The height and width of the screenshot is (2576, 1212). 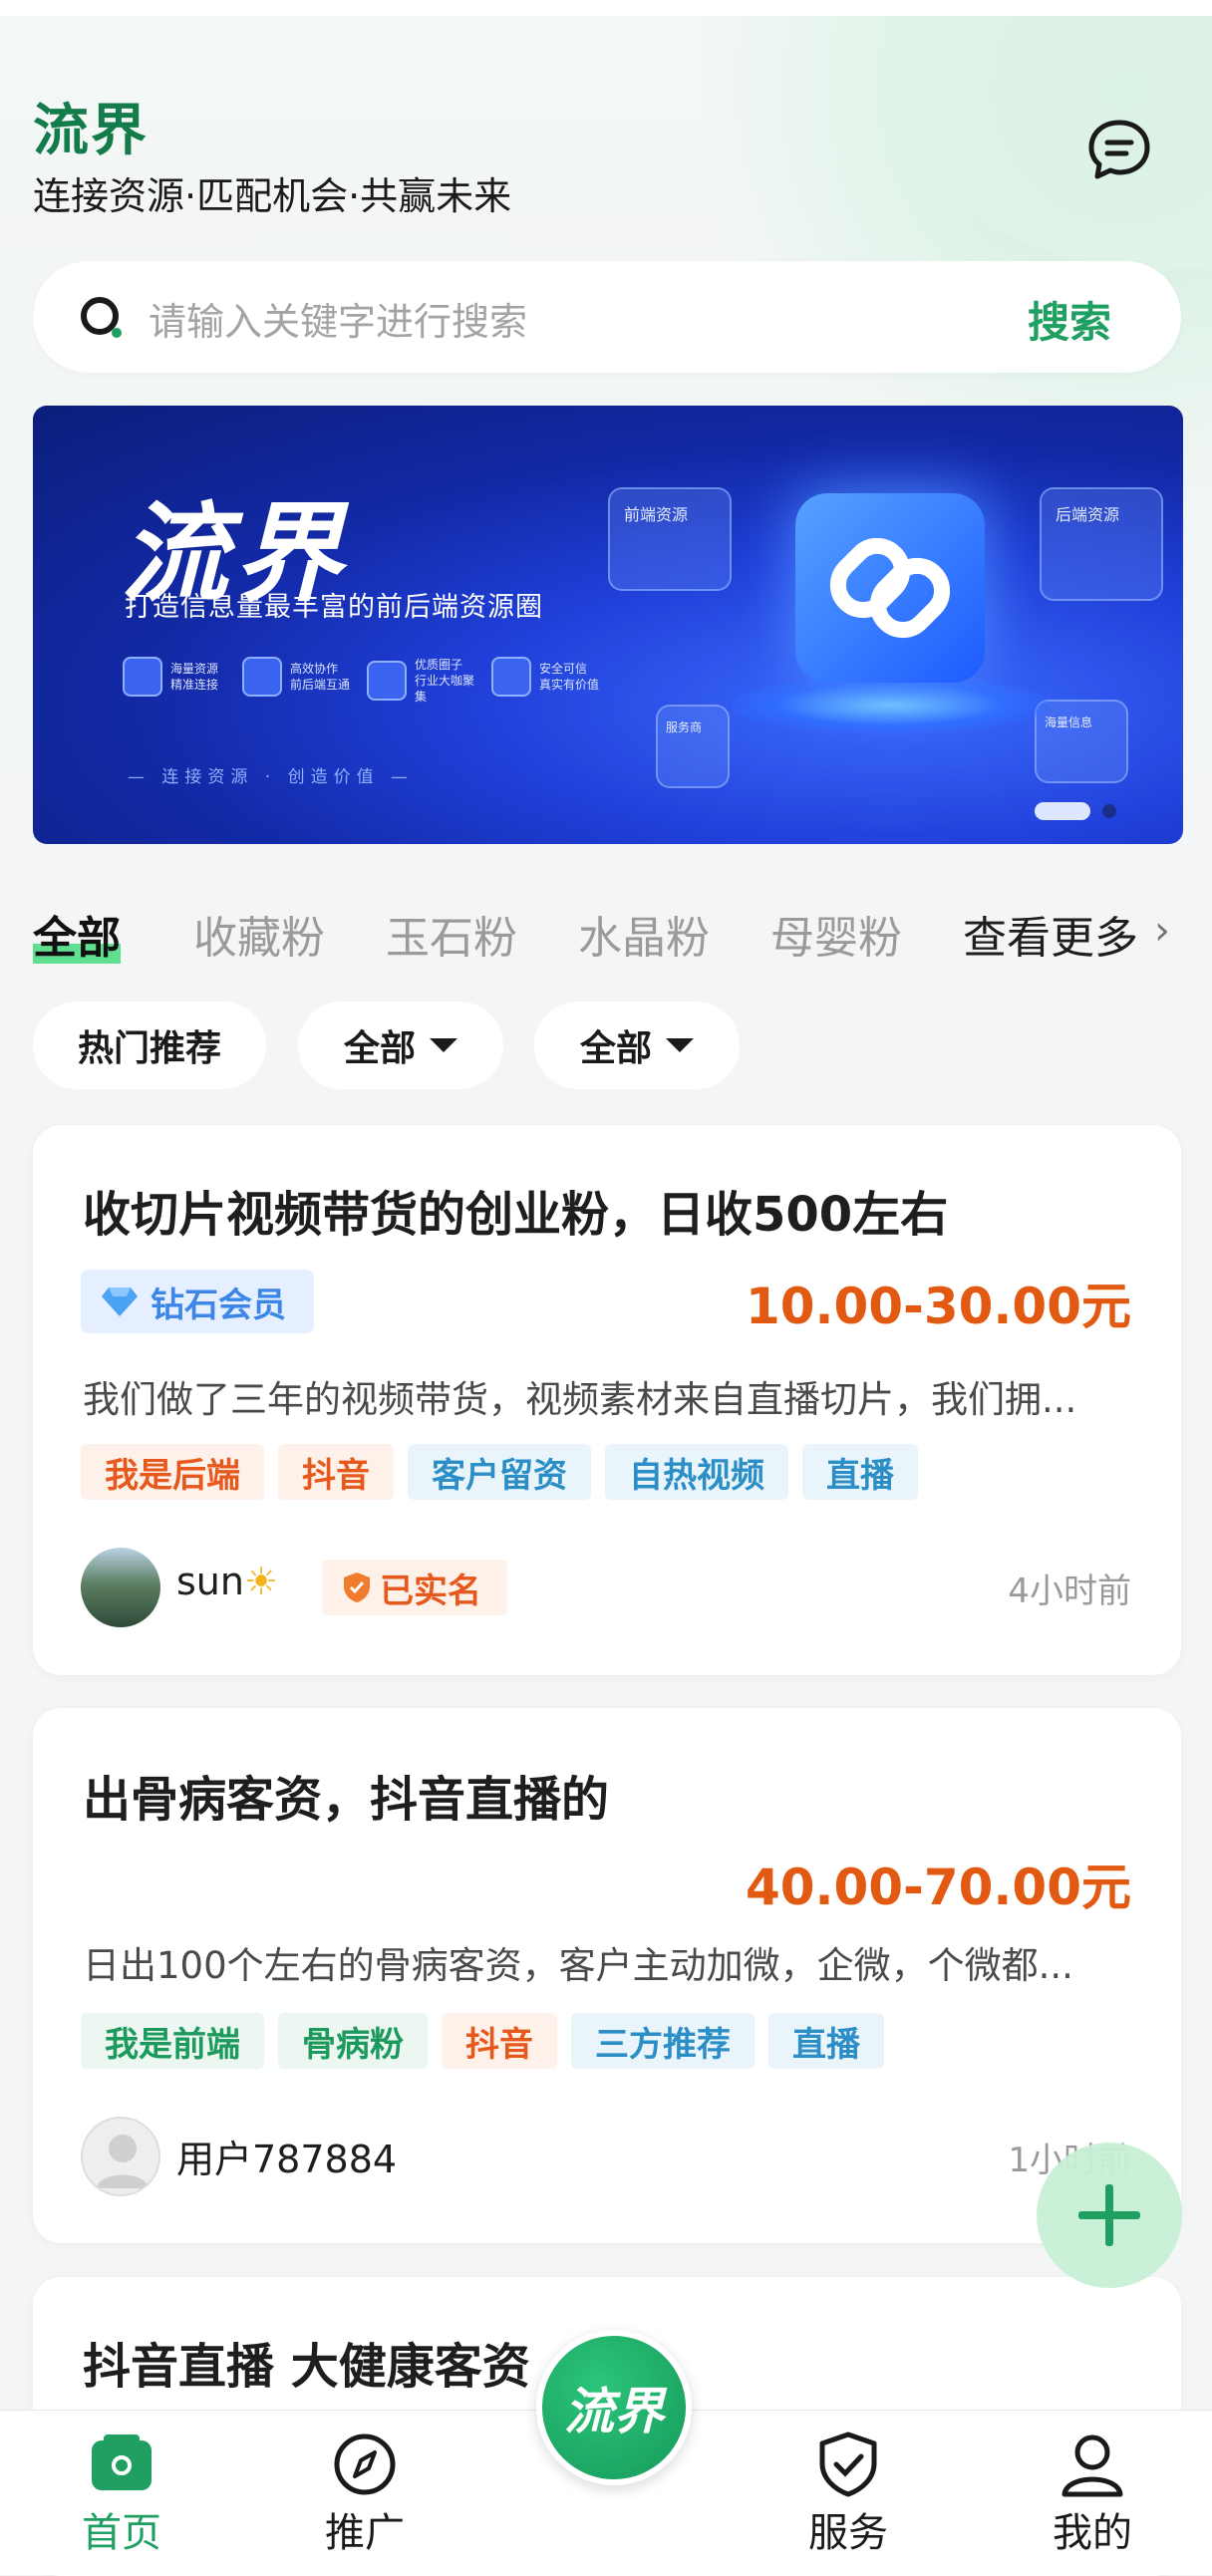 I want to click on link-icon, so click(x=262, y=677).